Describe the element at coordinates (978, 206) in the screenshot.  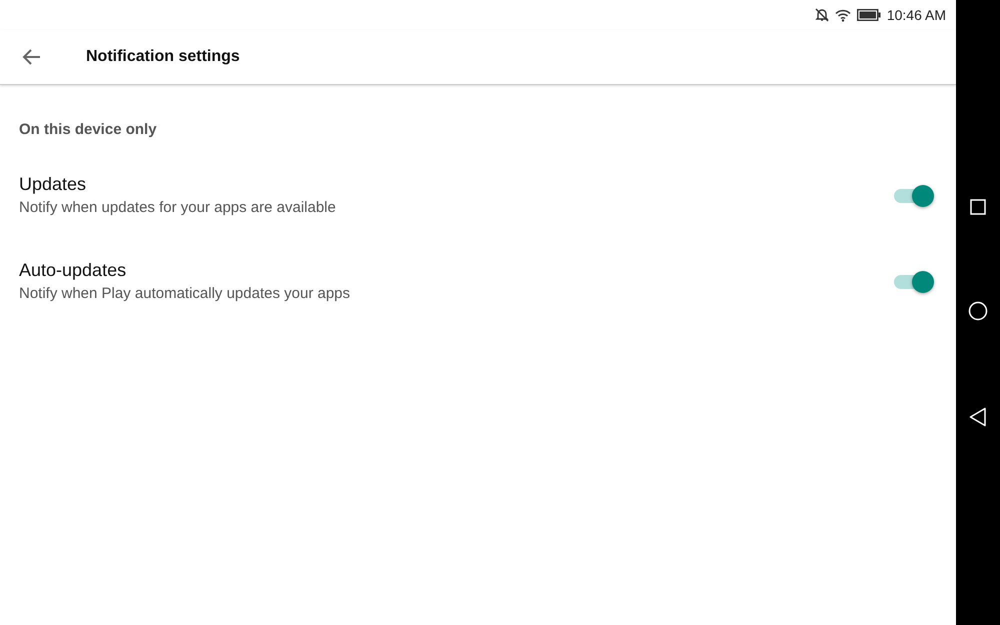
I see `recents-icon` at that location.